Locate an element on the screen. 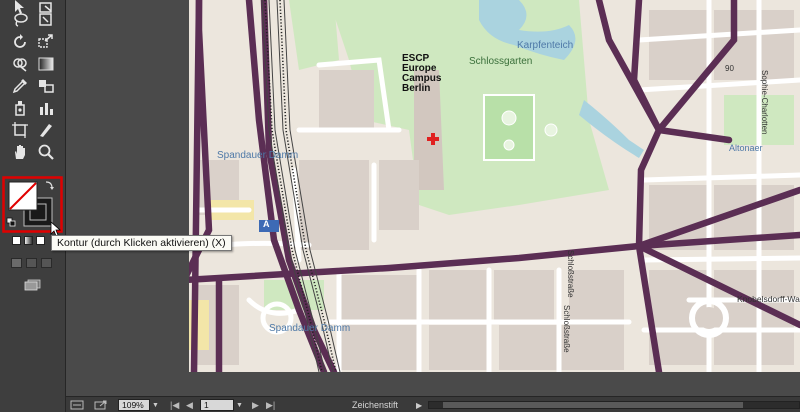 Image resolution: width=800 pixels, height=412 pixels. map-label-station: A is located at coordinates (266, 224).